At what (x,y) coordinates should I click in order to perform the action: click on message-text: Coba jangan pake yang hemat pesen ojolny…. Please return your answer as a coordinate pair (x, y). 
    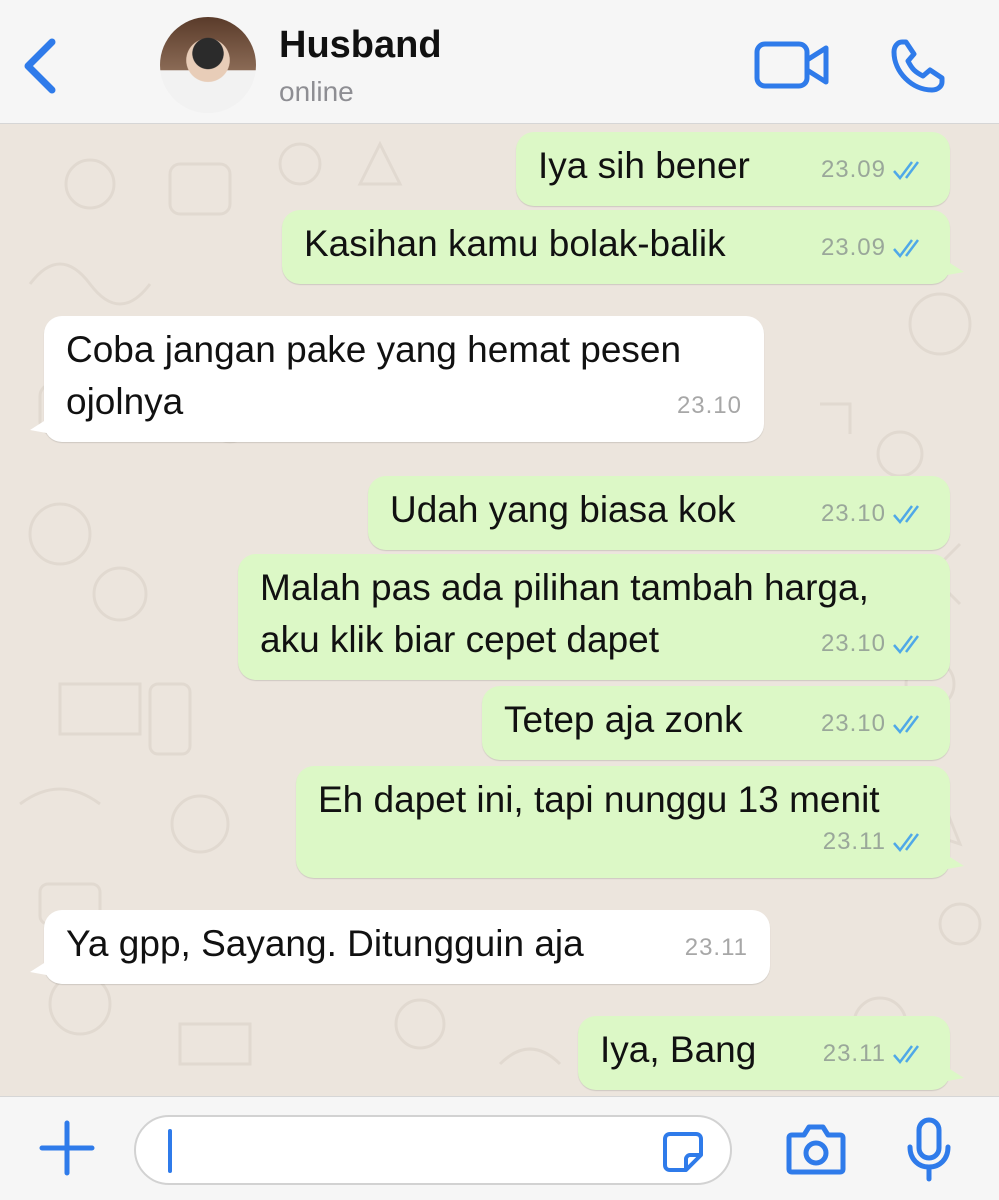
    Looking at the image, I should click on (374, 375).